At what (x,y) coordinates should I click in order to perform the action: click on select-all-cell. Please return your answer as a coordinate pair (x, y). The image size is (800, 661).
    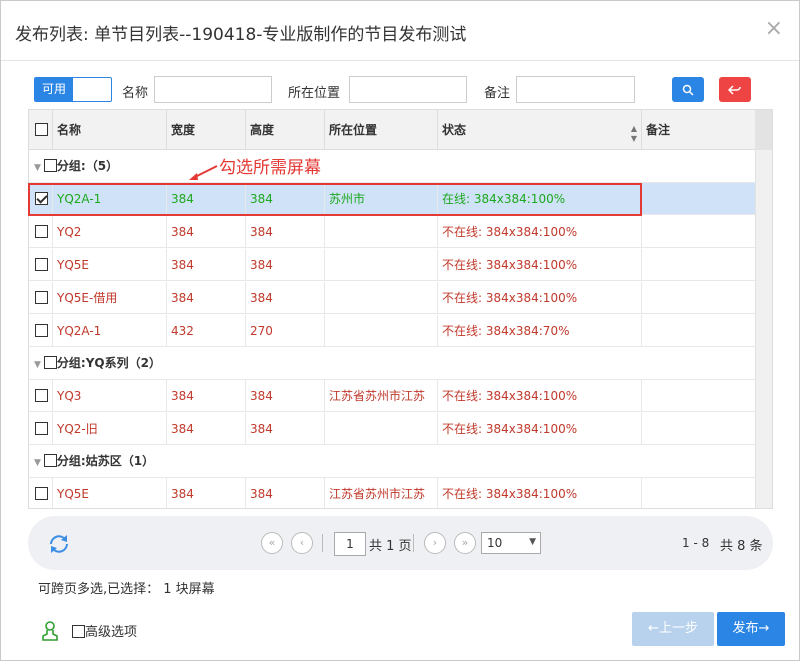
    Looking at the image, I should click on (41, 130).